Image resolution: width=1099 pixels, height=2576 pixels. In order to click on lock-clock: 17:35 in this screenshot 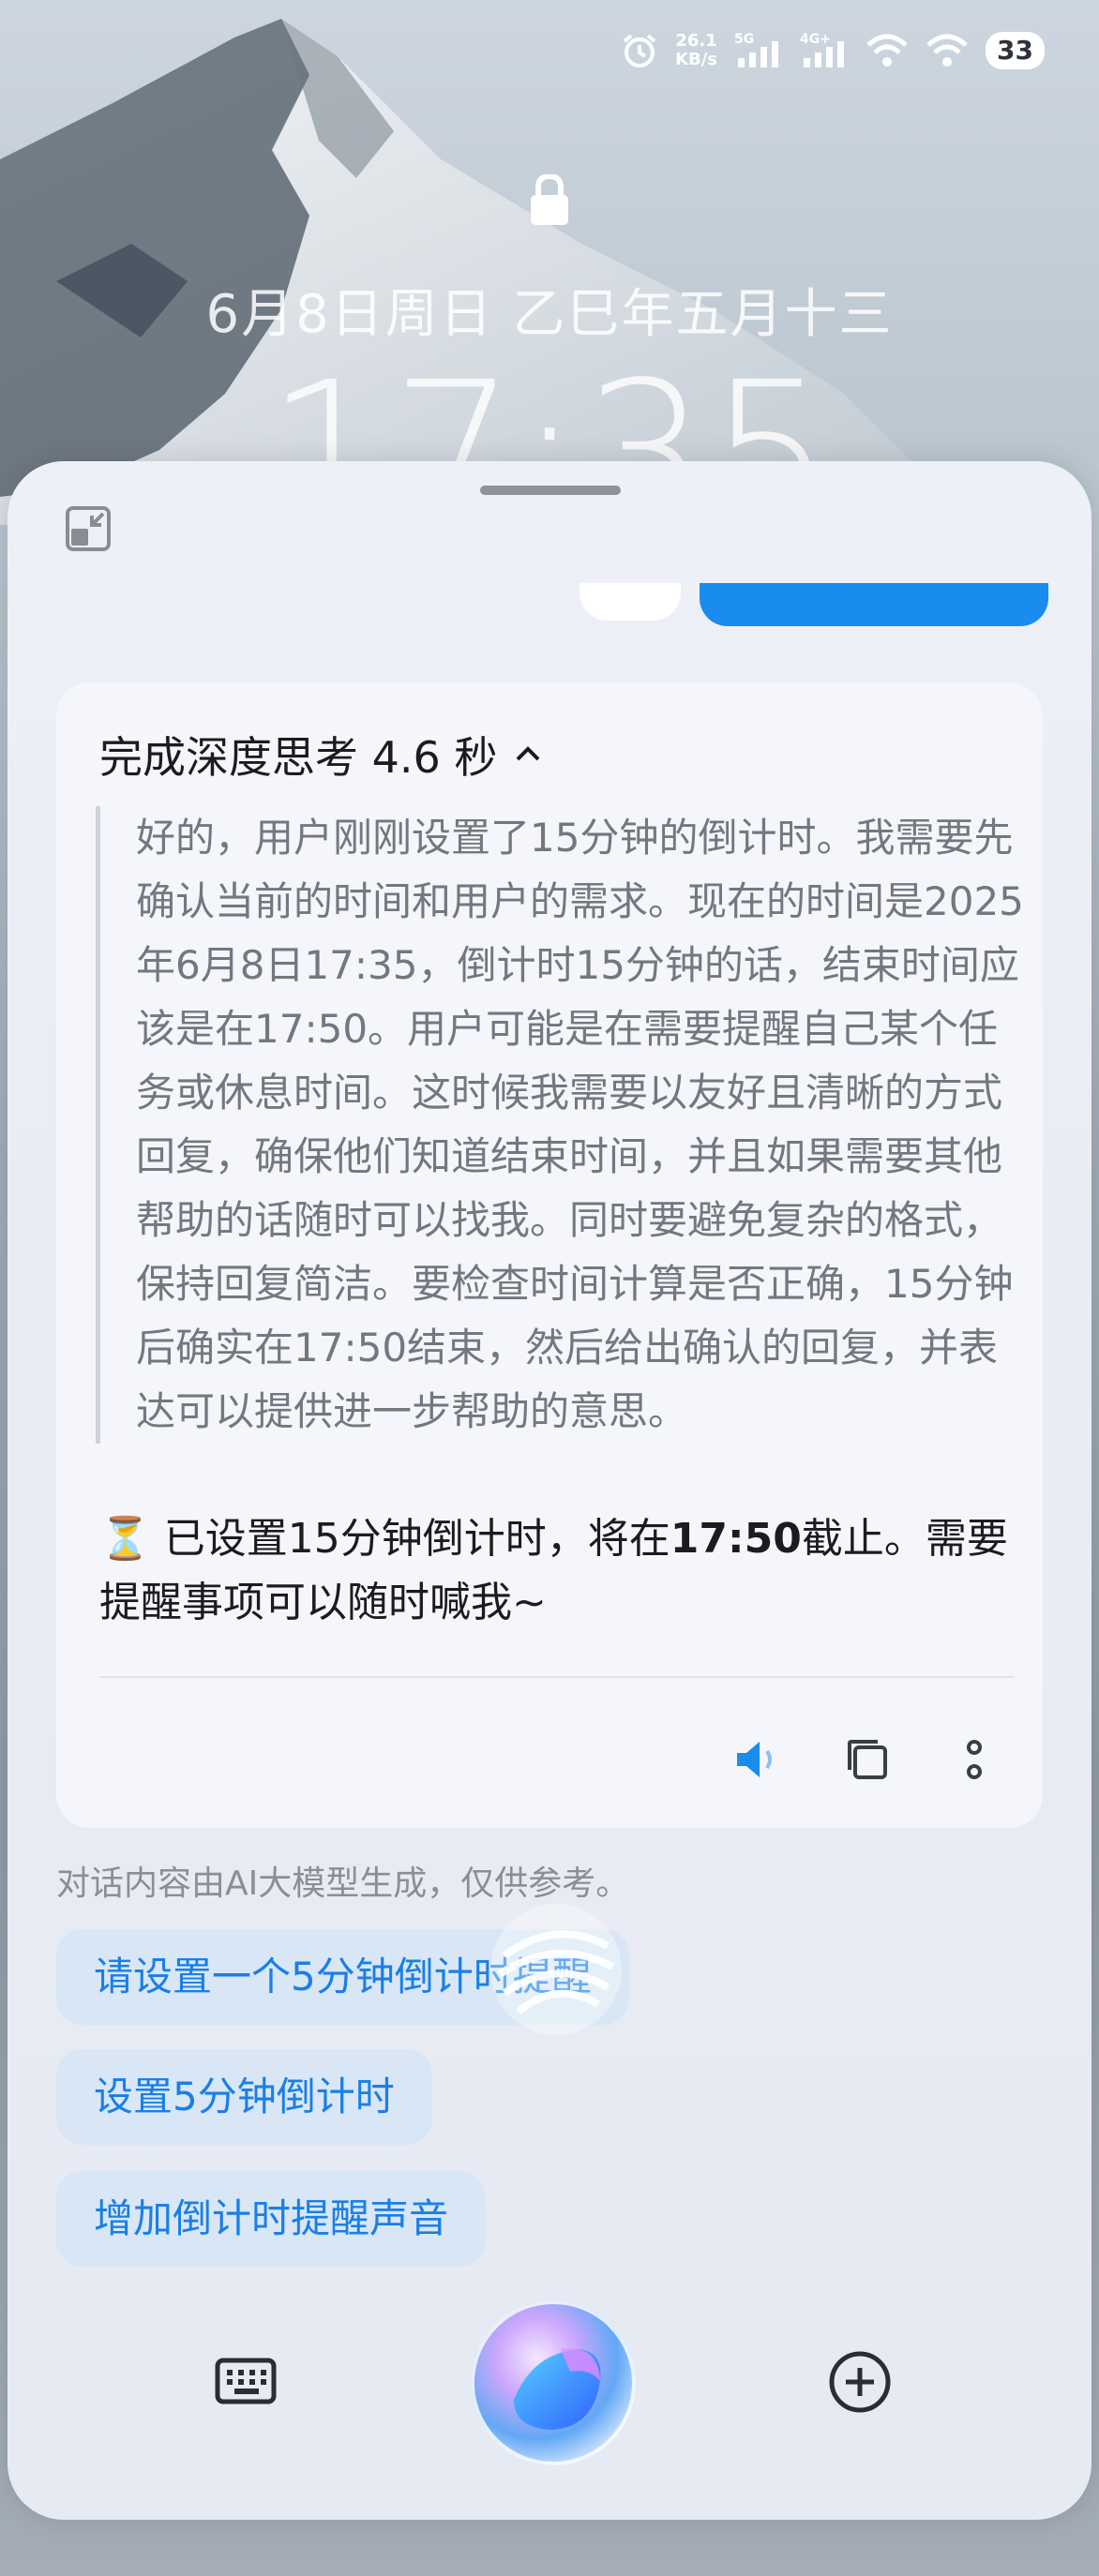, I will do `click(549, 409)`.